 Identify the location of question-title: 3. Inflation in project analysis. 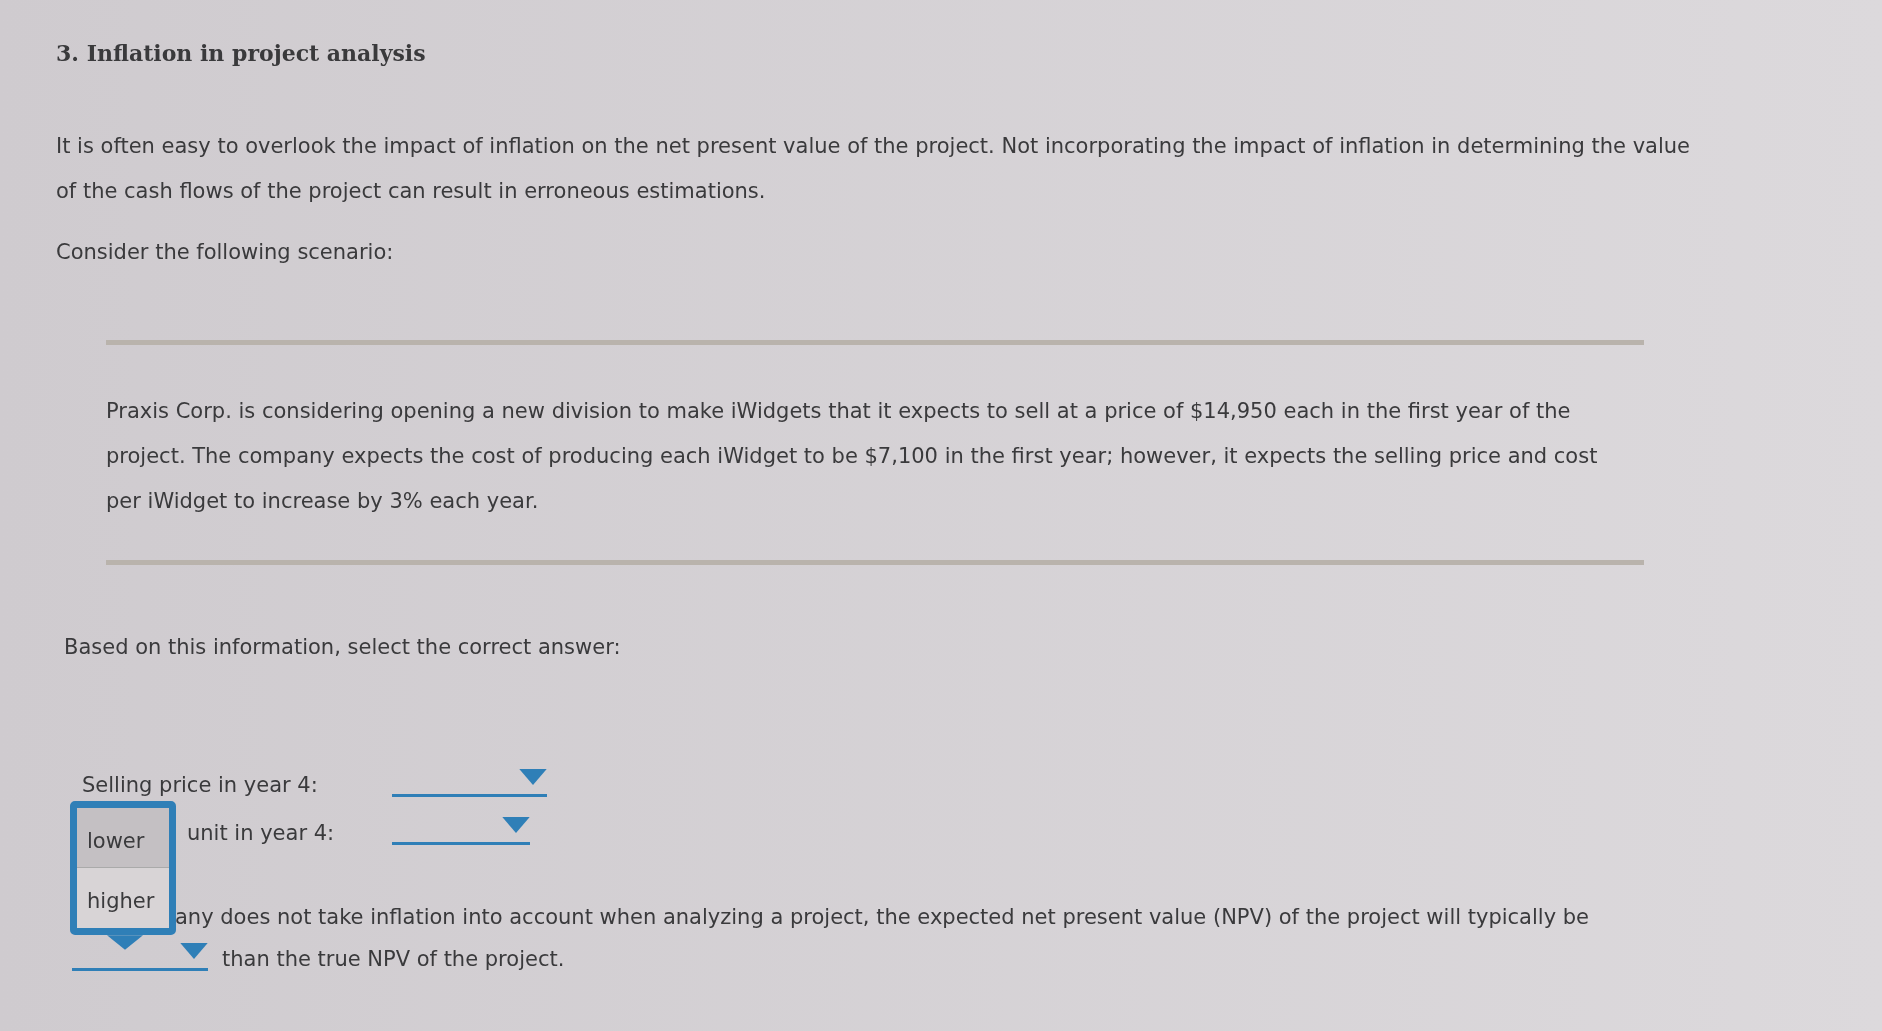
(241, 53).